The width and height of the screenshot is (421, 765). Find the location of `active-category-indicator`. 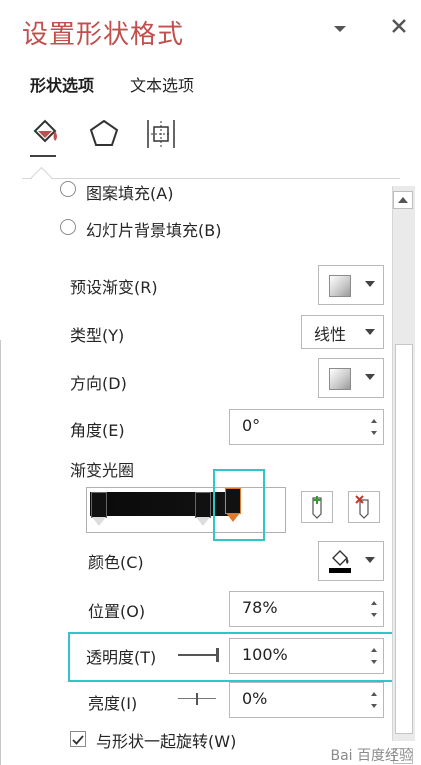

active-category-indicator is located at coordinates (43, 156).